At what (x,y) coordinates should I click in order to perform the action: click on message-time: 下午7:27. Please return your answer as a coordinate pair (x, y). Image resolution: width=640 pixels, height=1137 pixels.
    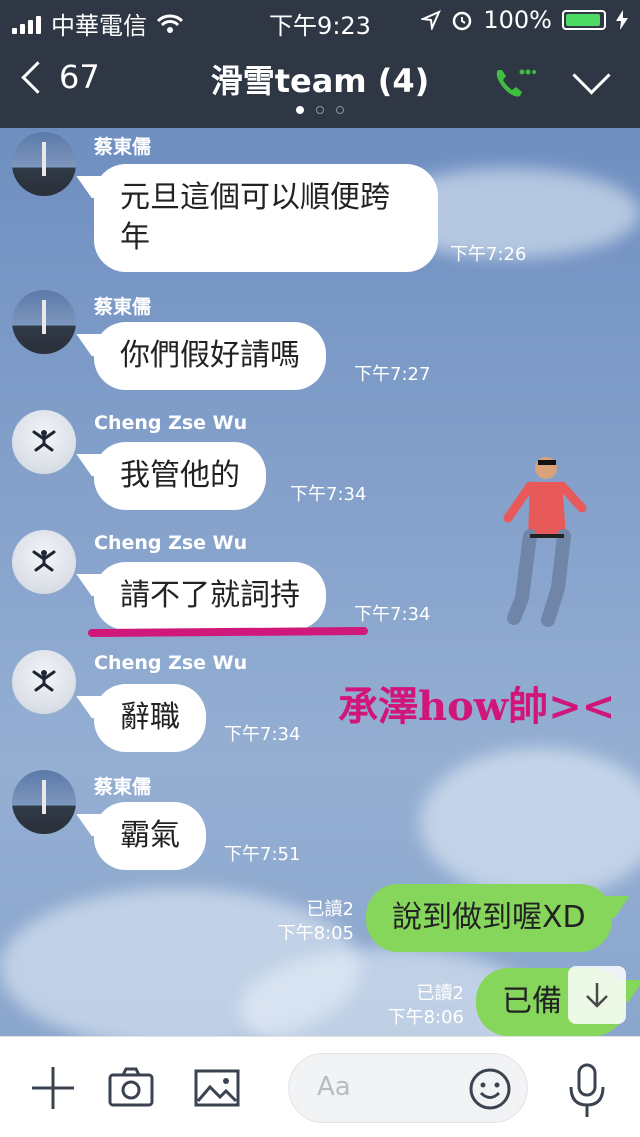
    Looking at the image, I should click on (392, 374).